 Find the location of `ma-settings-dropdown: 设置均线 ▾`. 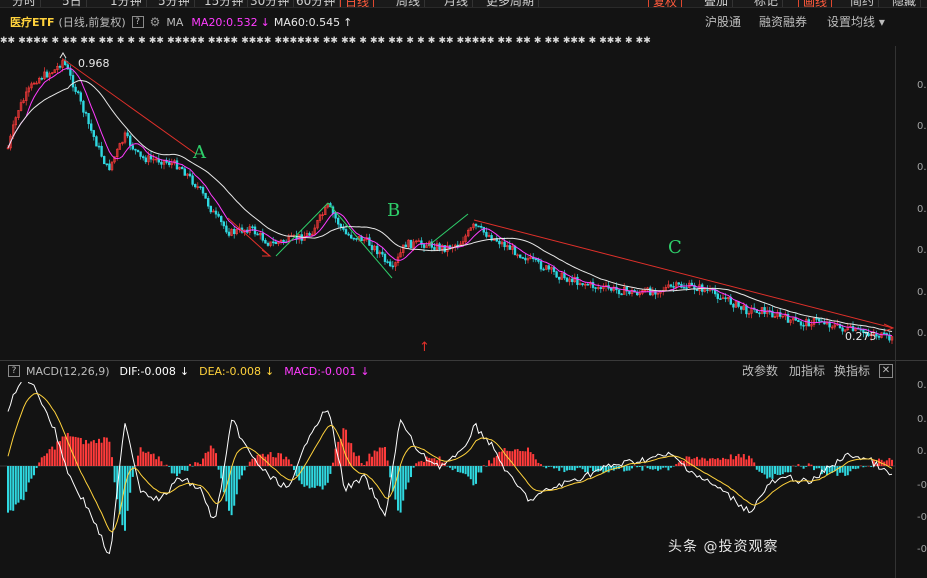

ma-settings-dropdown: 设置均线 ▾ is located at coordinates (856, 22).